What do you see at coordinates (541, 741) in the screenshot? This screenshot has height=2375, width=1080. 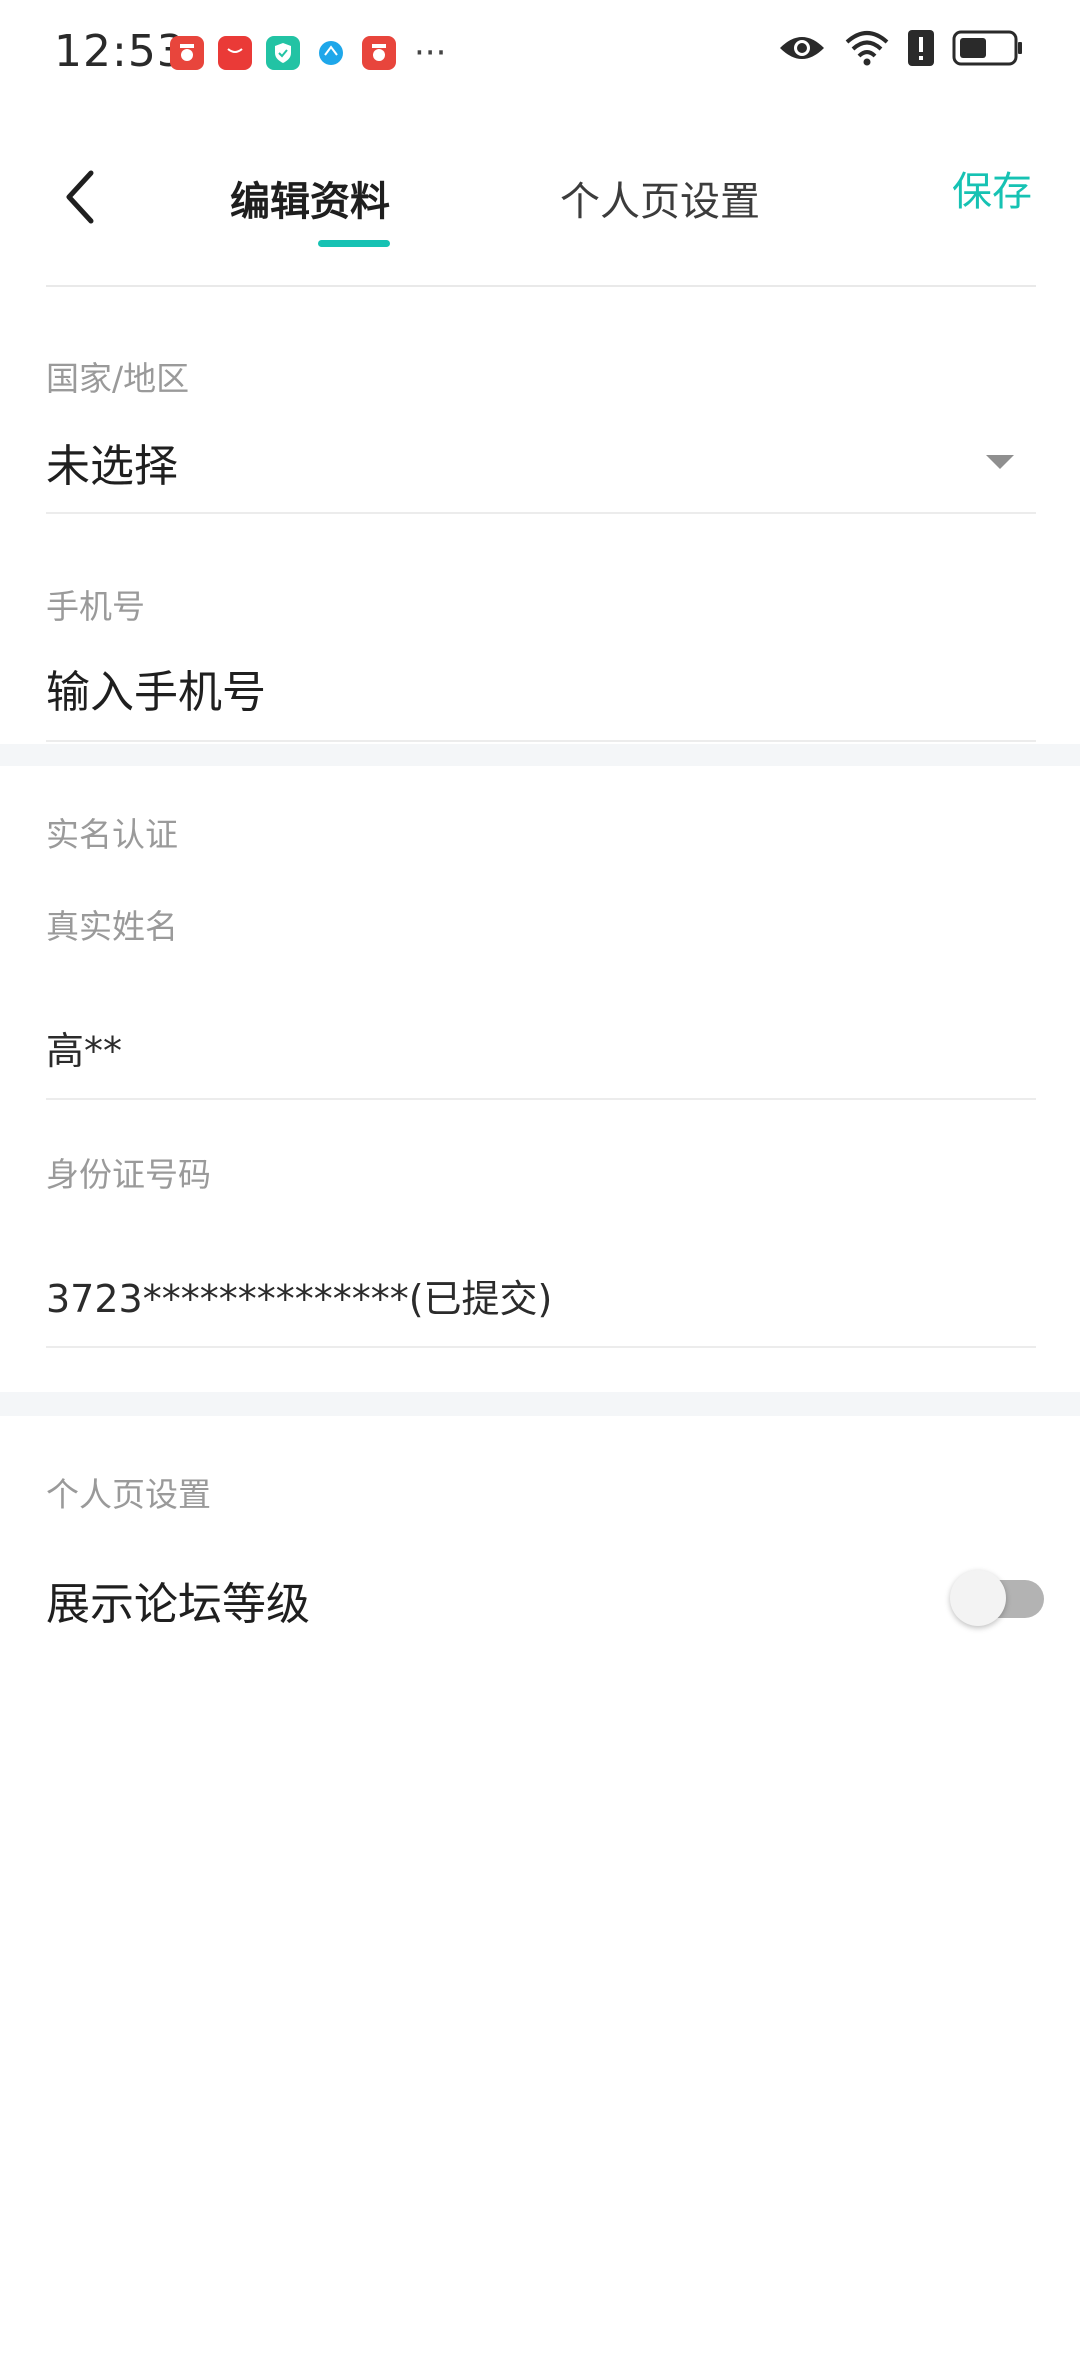 I see `phone-divider` at bounding box center [541, 741].